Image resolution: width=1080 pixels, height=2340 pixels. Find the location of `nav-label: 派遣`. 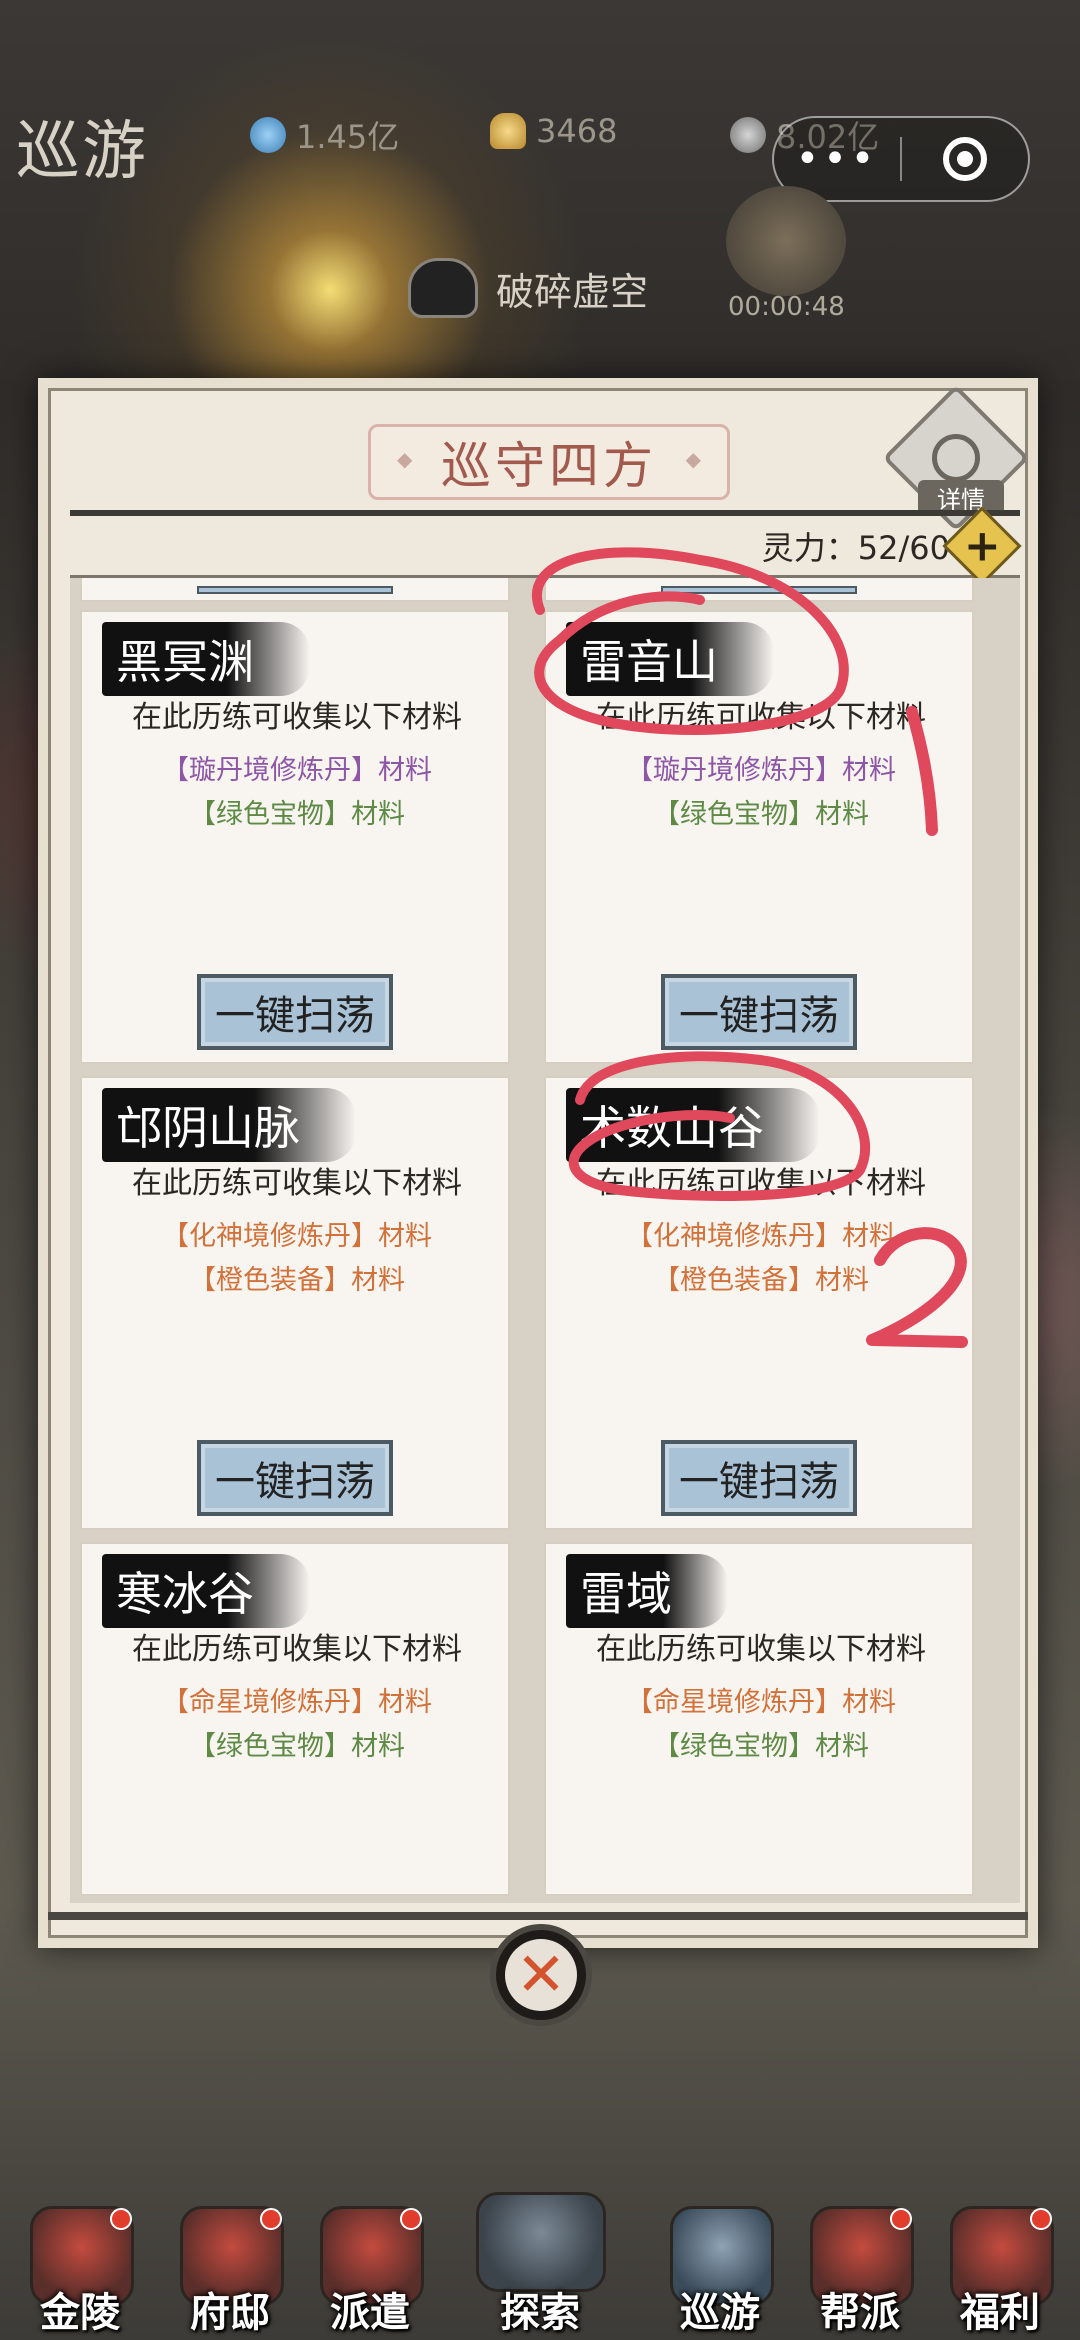

nav-label: 派遣 is located at coordinates (370, 2312).